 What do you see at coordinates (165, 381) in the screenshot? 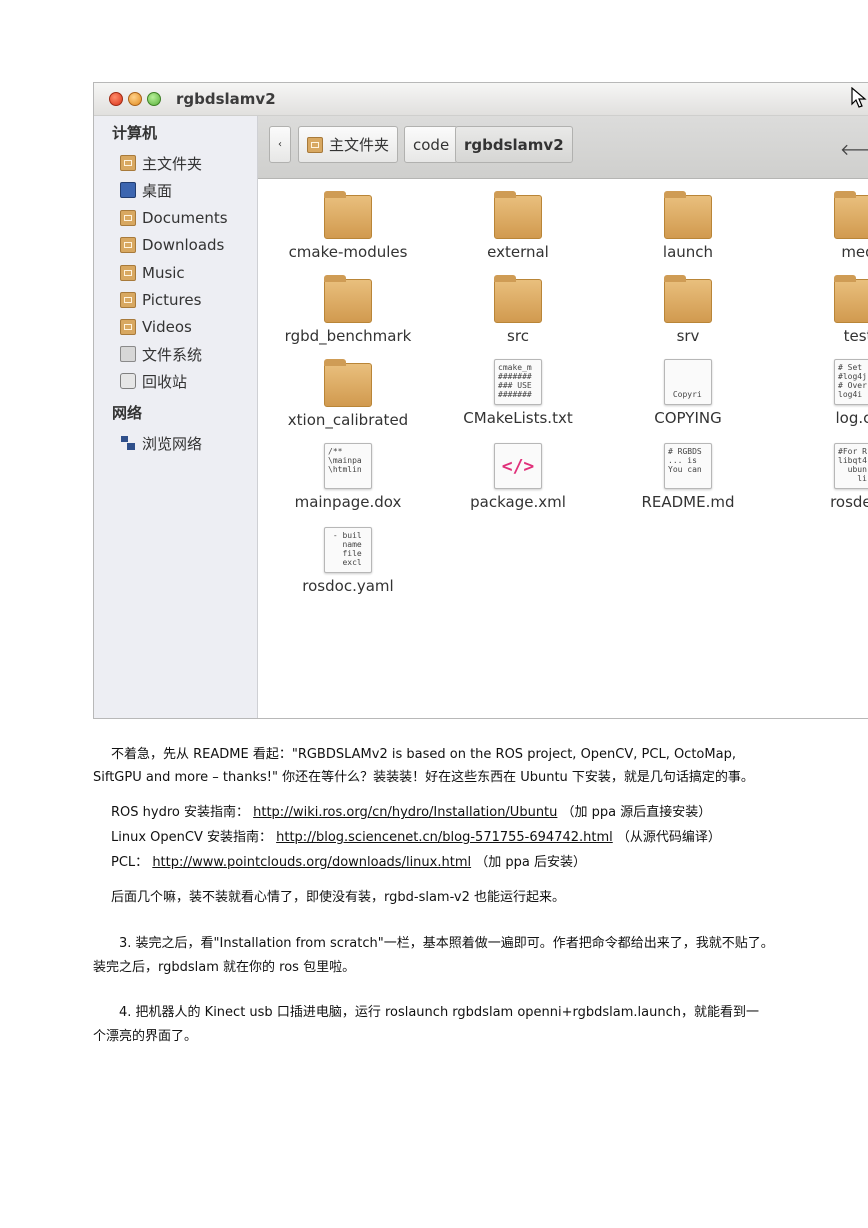
I see `sidebar-item-label: 回收站` at bounding box center [165, 381].